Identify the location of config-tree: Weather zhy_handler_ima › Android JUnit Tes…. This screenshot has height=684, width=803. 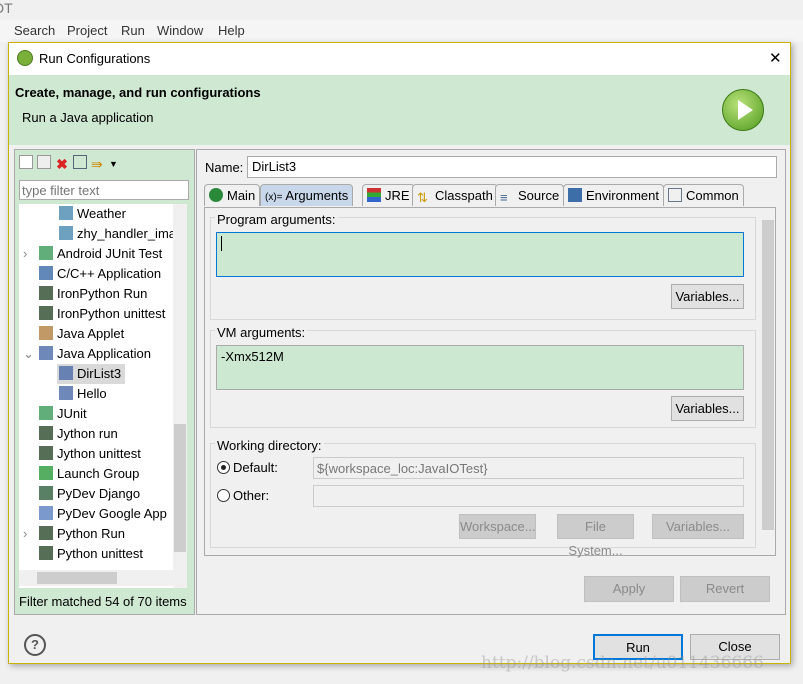
(103, 396).